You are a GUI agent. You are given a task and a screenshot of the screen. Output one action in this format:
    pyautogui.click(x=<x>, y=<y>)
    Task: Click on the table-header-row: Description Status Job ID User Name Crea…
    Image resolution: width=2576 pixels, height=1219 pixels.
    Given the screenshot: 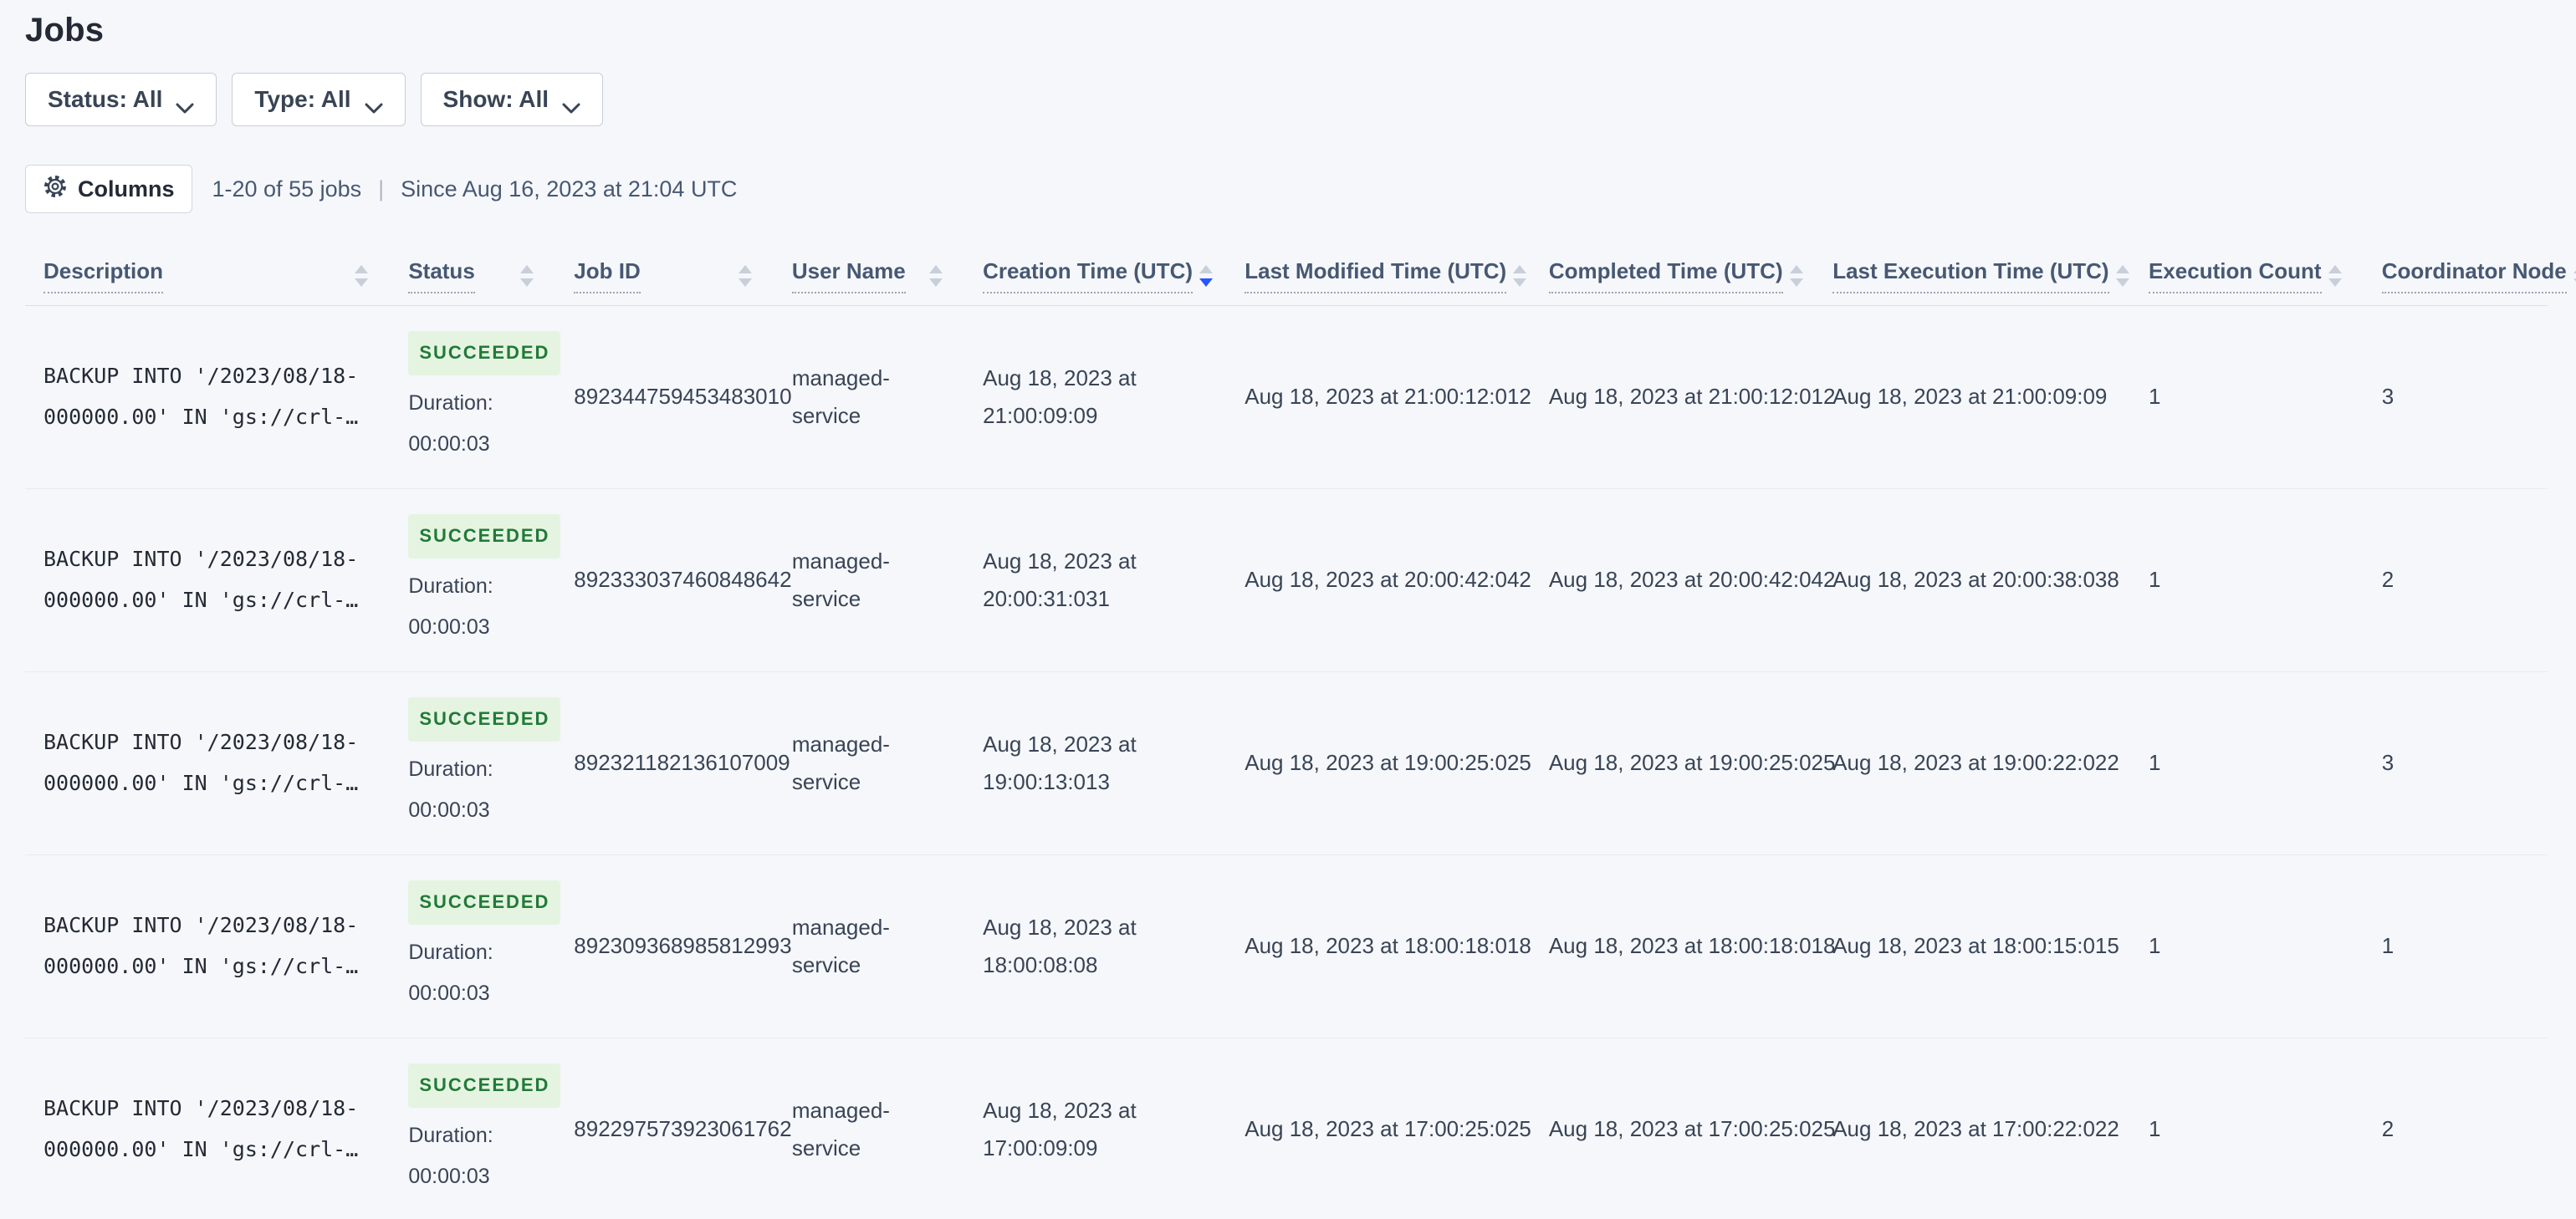 What is the action you would take?
    pyautogui.click(x=1300, y=271)
    